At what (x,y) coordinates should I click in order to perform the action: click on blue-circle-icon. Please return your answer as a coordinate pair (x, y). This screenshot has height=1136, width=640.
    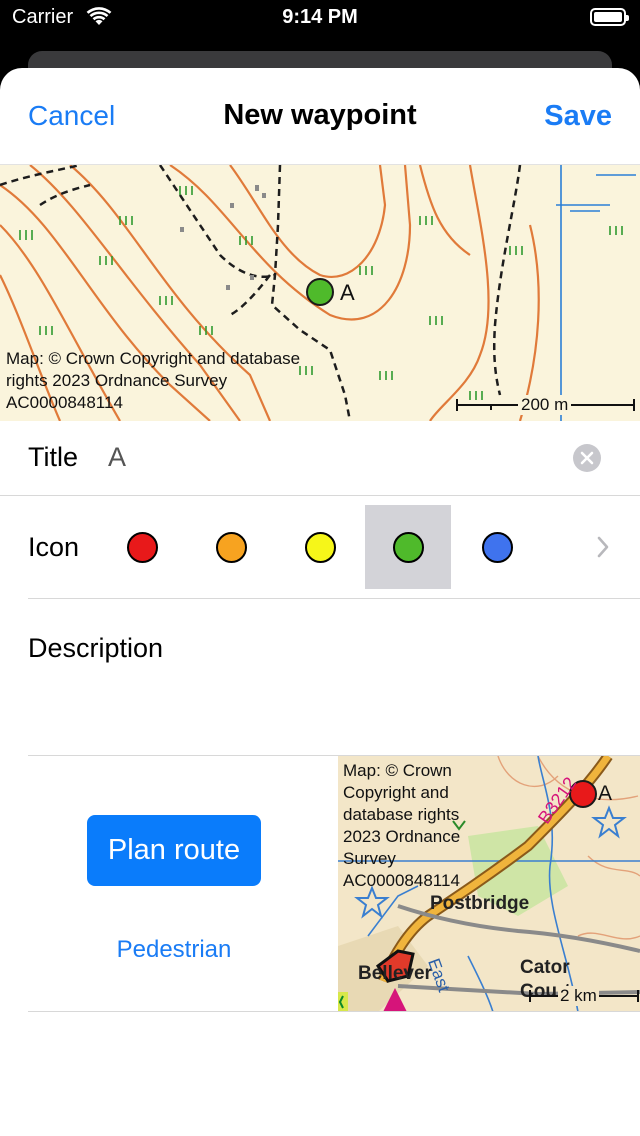
    Looking at the image, I should click on (497, 547).